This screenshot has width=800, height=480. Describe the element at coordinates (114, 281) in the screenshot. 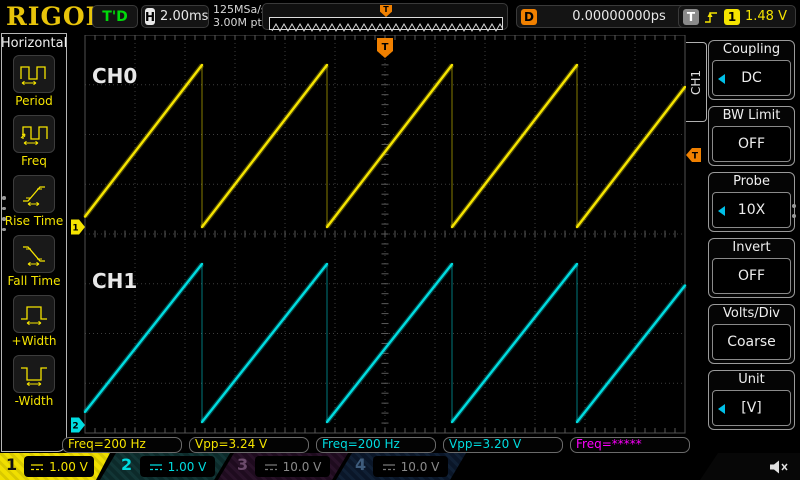

I see `ch1-label: CH1` at that location.